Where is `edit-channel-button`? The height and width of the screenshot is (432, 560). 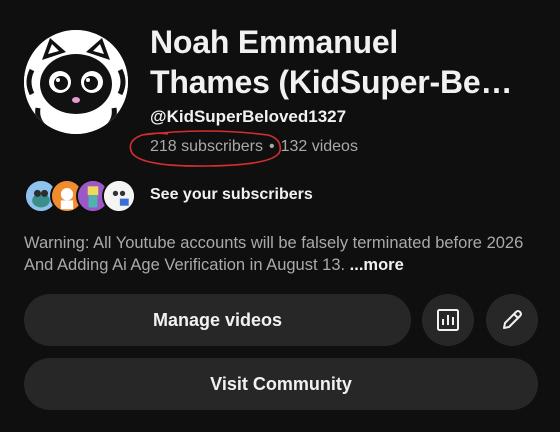 edit-channel-button is located at coordinates (512, 320).